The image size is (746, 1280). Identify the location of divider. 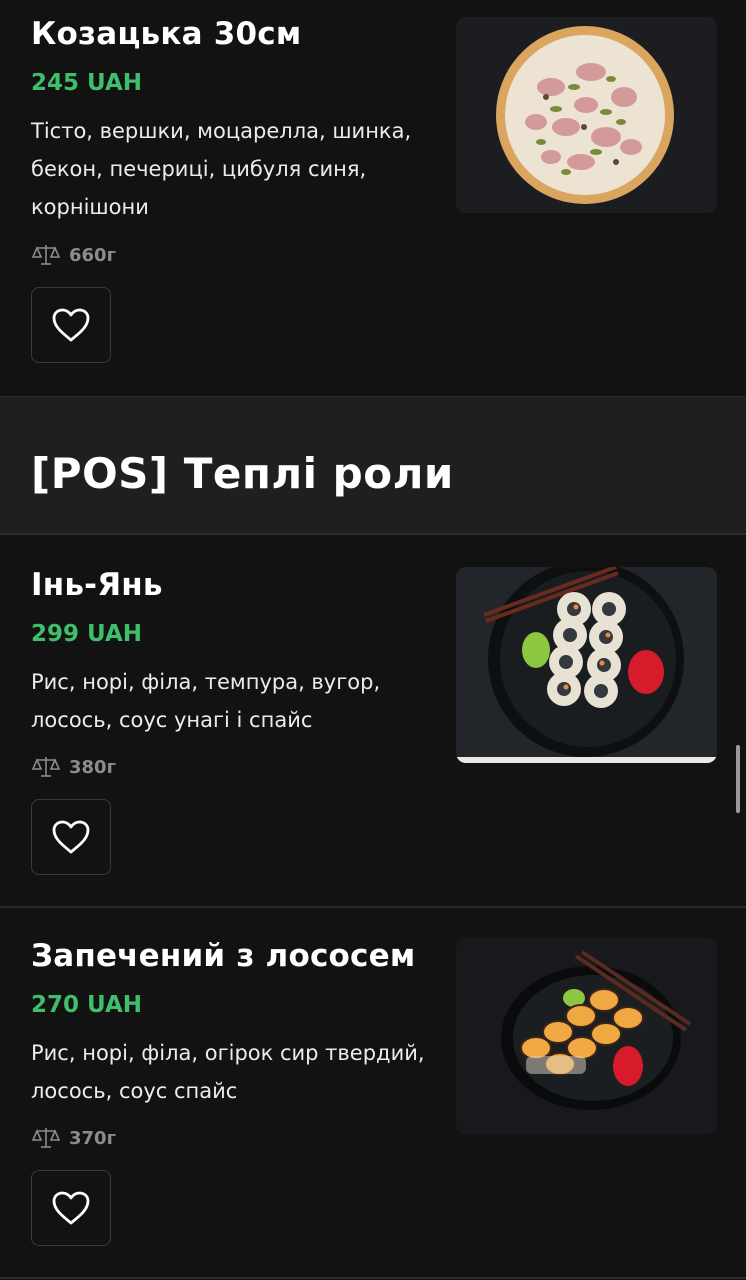
(373, 1278).